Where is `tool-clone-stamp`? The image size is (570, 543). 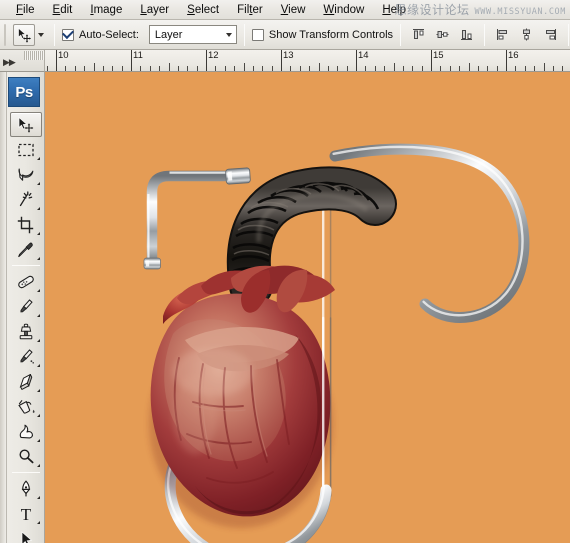 tool-clone-stamp is located at coordinates (26, 331).